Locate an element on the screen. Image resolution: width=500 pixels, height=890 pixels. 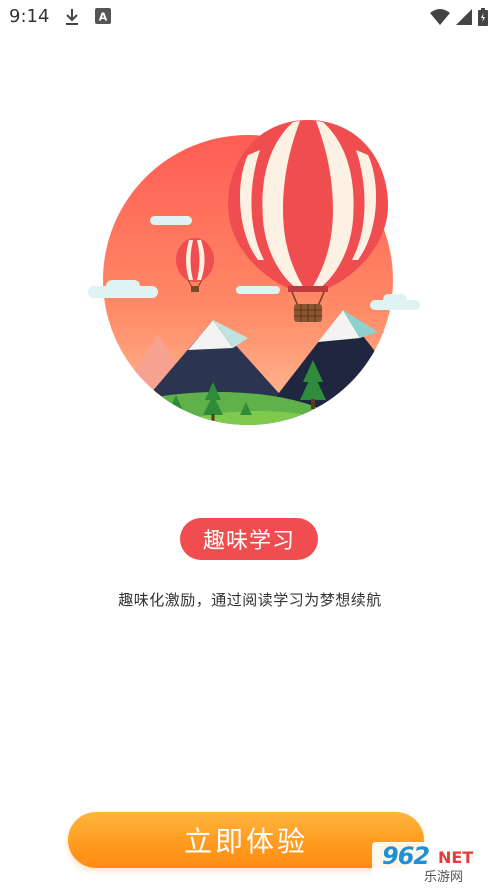
watermark-net: NET is located at coordinates (456, 857).